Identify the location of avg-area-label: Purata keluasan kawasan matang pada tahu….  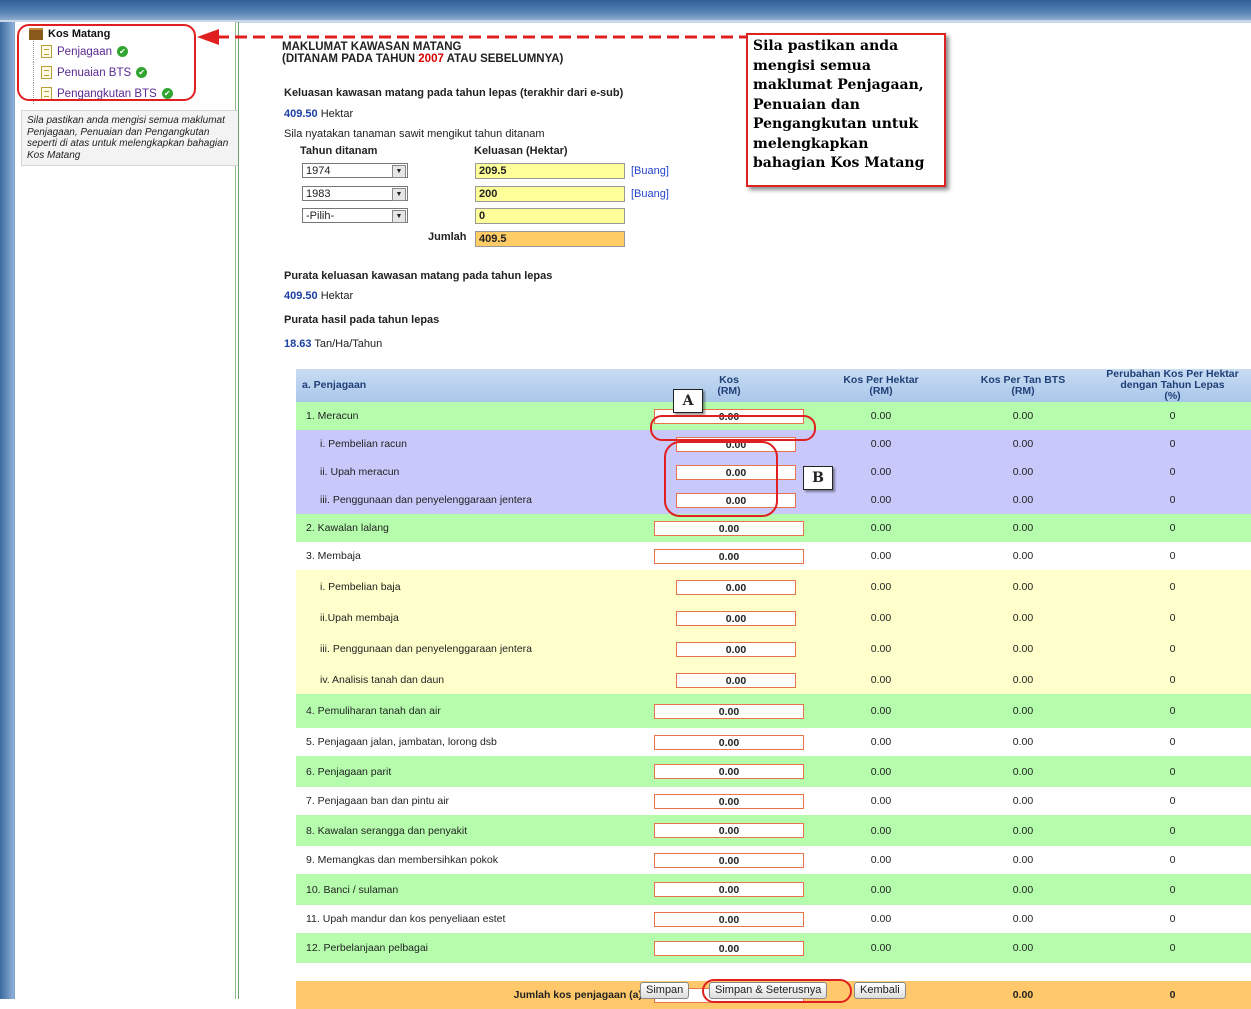
(418, 276).